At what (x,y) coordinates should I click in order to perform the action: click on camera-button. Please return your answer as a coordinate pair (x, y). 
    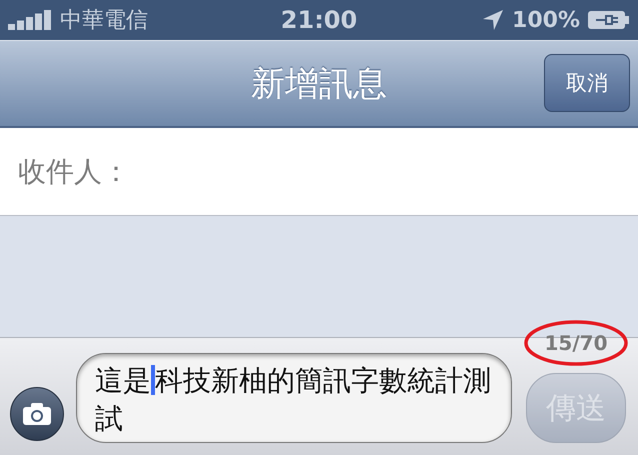
    Looking at the image, I should click on (37, 414).